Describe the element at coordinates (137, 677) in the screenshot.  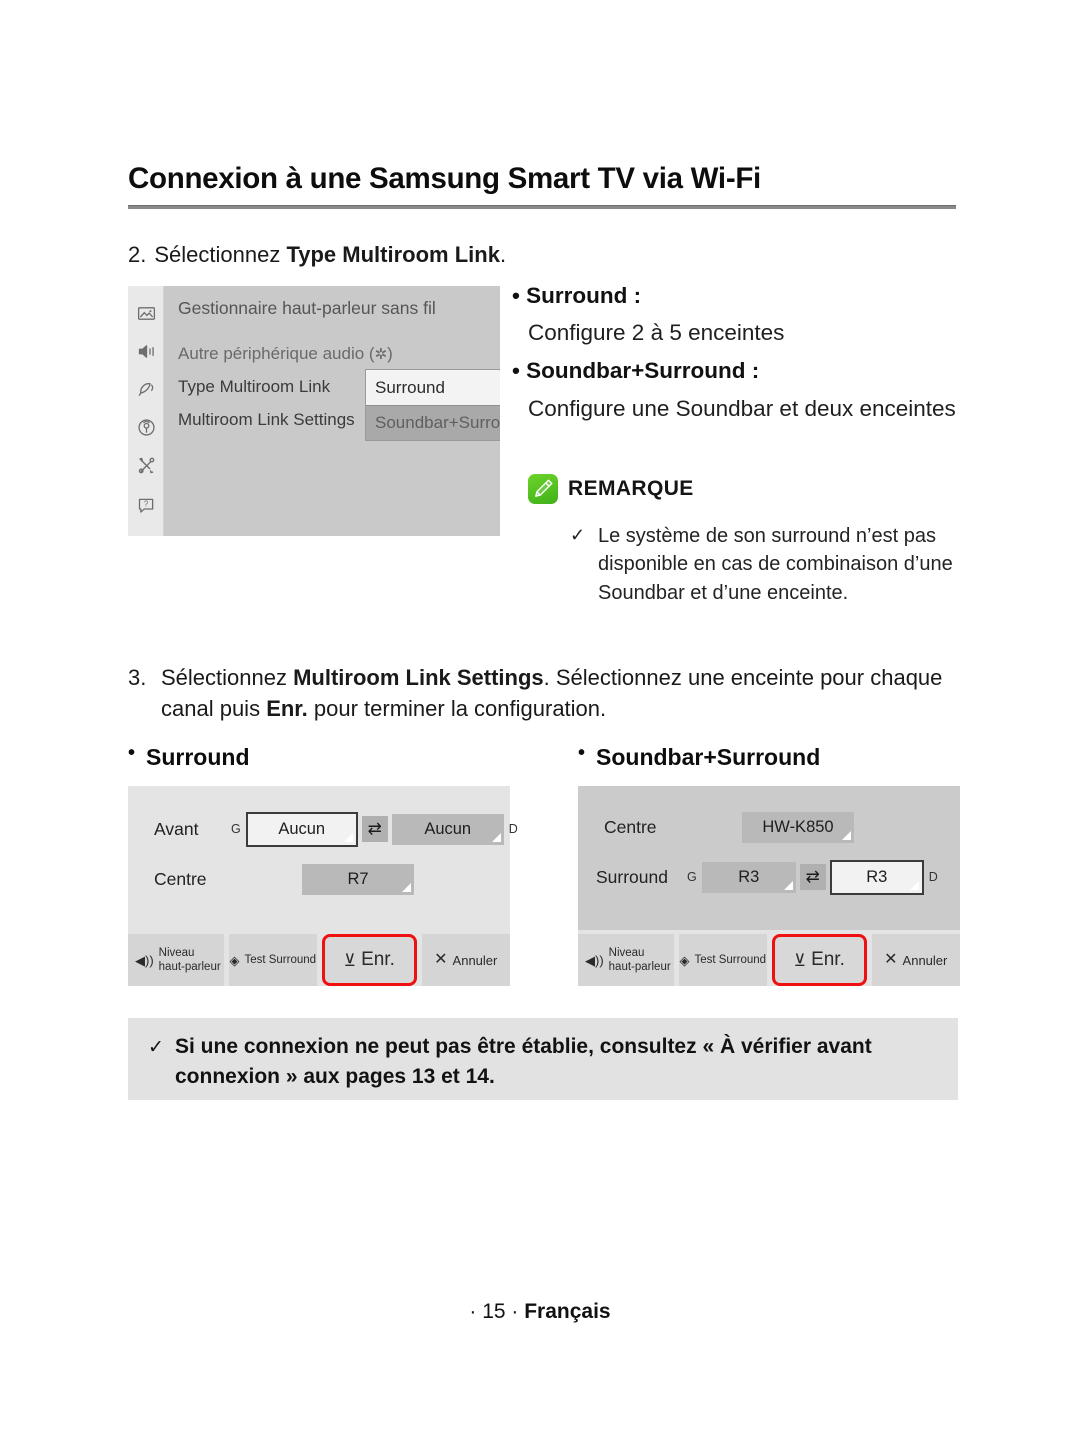
I see `step-3-number: 3.` at that location.